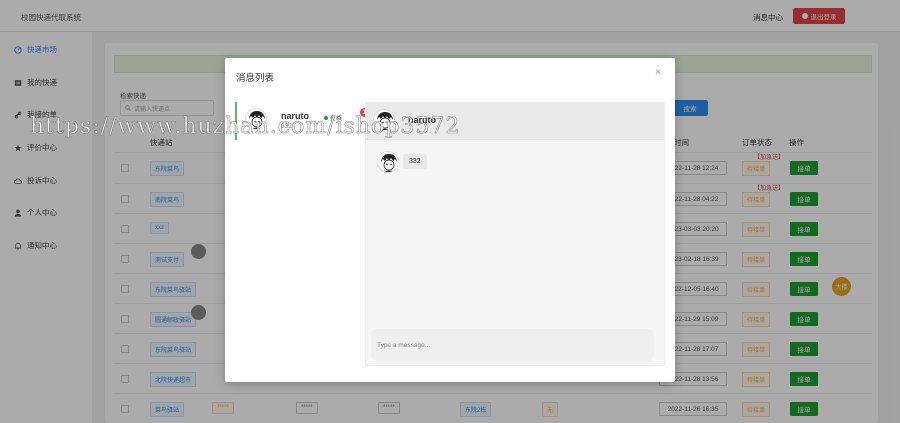 The width and height of the screenshot is (900, 423). What do you see at coordinates (295, 116) in the screenshot?
I see `contact-name: naruto` at bounding box center [295, 116].